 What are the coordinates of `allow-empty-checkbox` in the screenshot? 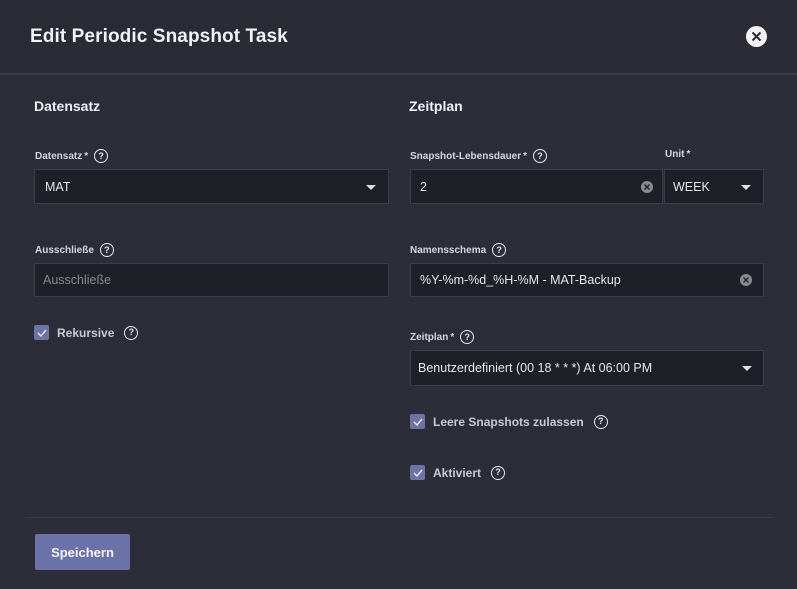 It's located at (417, 421).